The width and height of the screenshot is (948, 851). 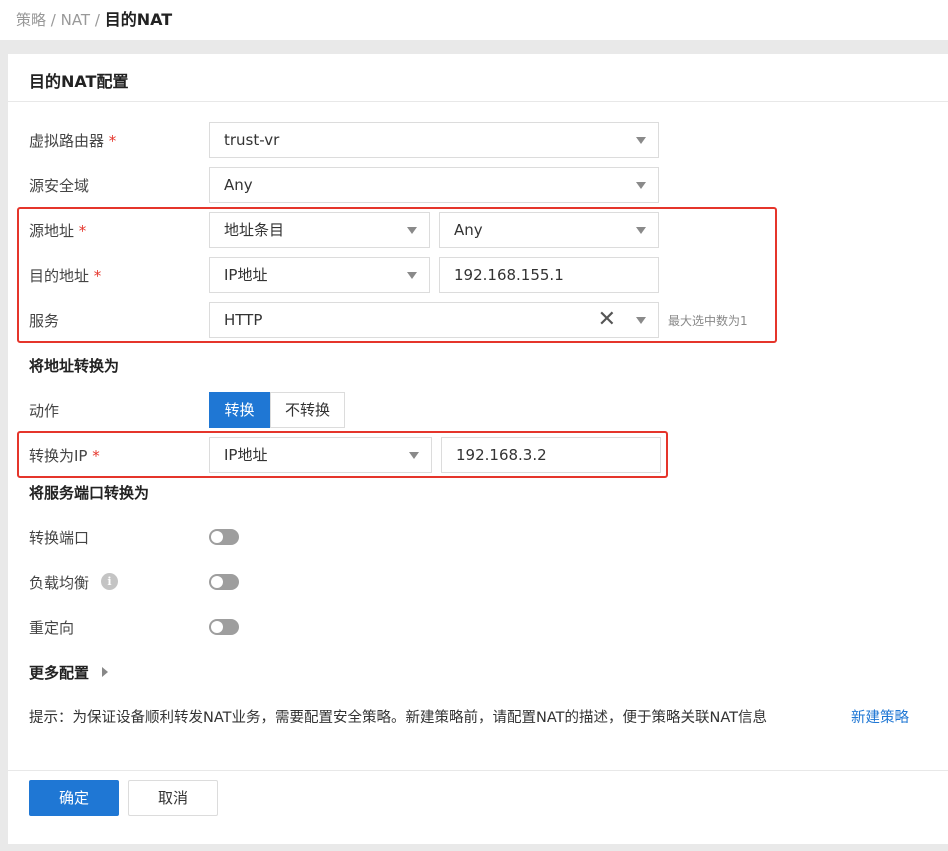 I want to click on translate-address-title: 将地址转换为, so click(x=74, y=366).